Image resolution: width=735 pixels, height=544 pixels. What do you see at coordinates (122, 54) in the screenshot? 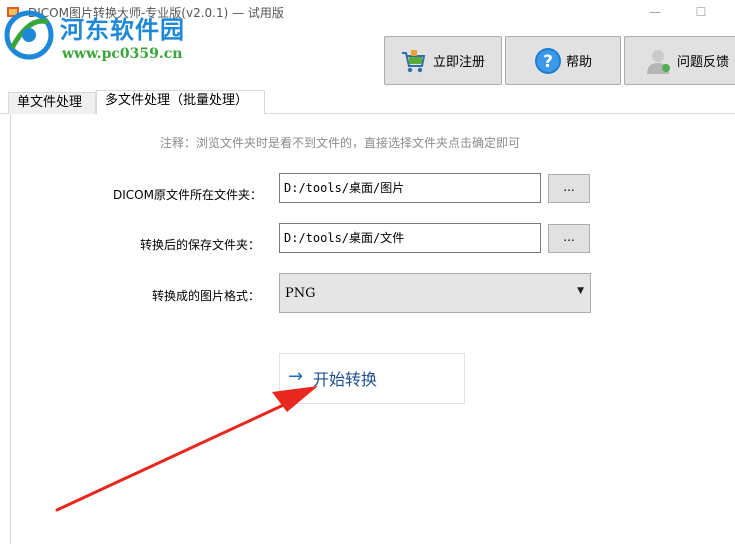
I see `watermark-url: www.pc0359.cn` at bounding box center [122, 54].